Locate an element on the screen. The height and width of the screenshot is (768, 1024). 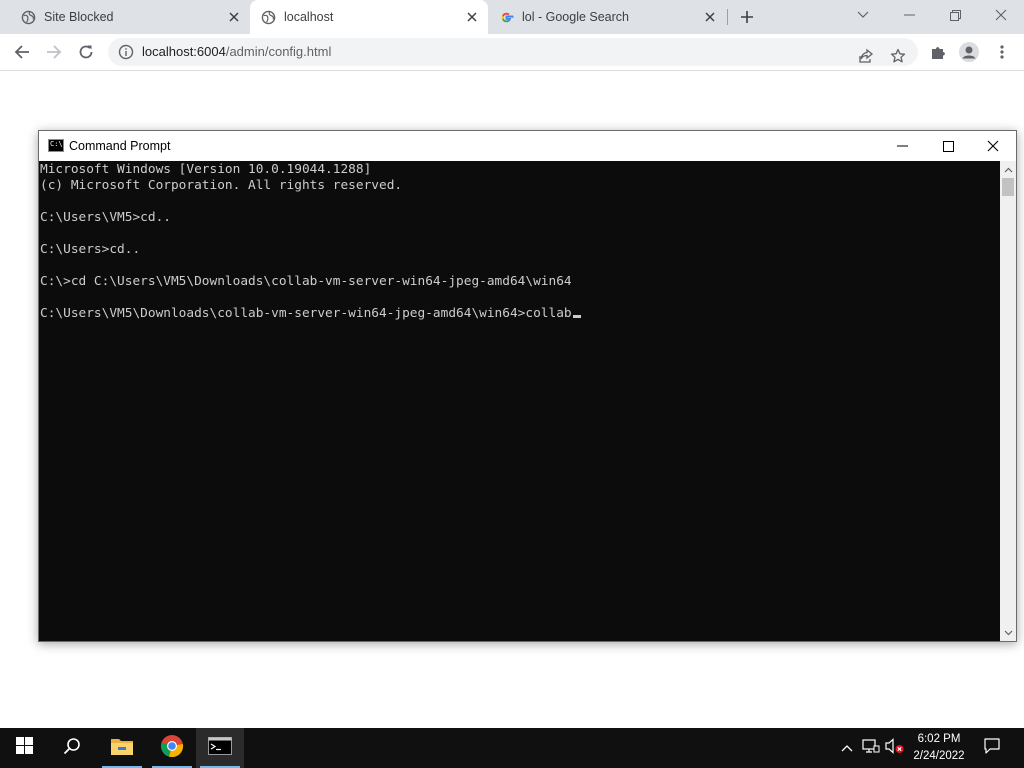
volume-button is located at coordinates (895, 748).